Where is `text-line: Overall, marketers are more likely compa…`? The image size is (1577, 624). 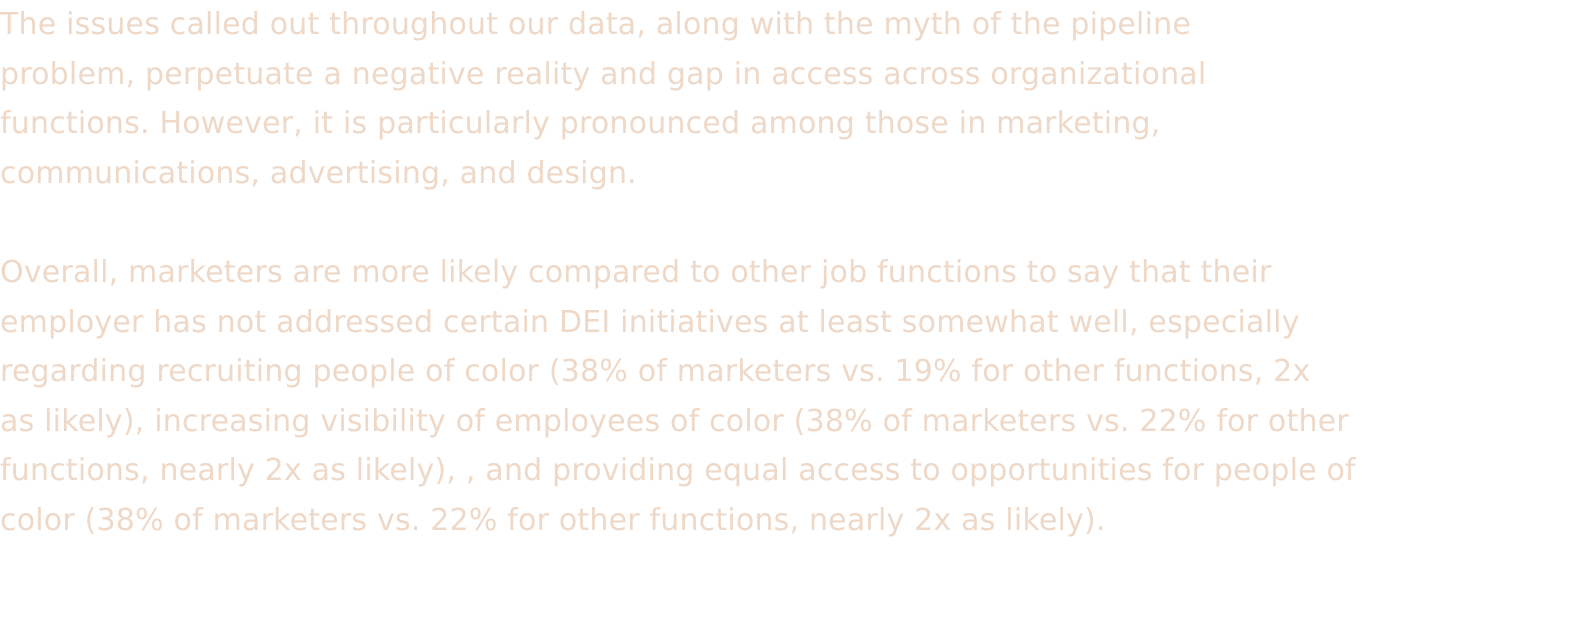 text-line: Overall, marketers are more likely compa… is located at coordinates (636, 272).